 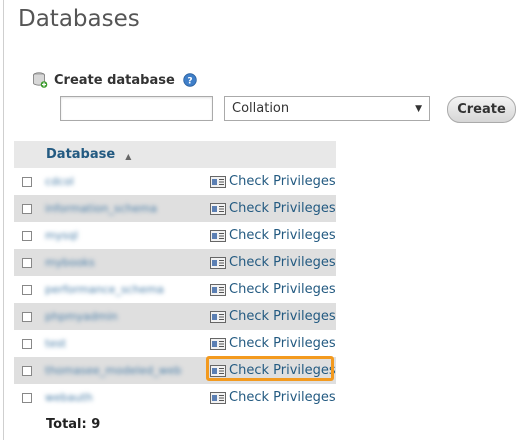 I want to click on database-name-link: performance_schema, so click(x=104, y=289).